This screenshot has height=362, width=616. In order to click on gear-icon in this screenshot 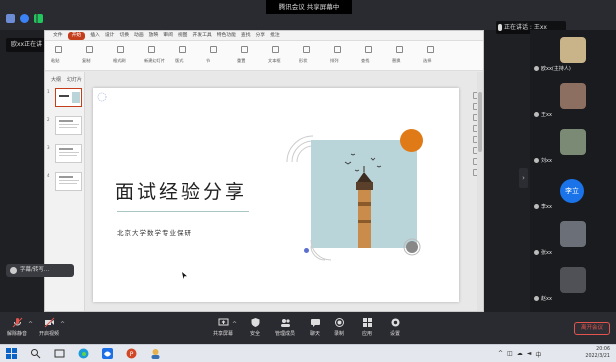, I will do `click(395, 322)`.